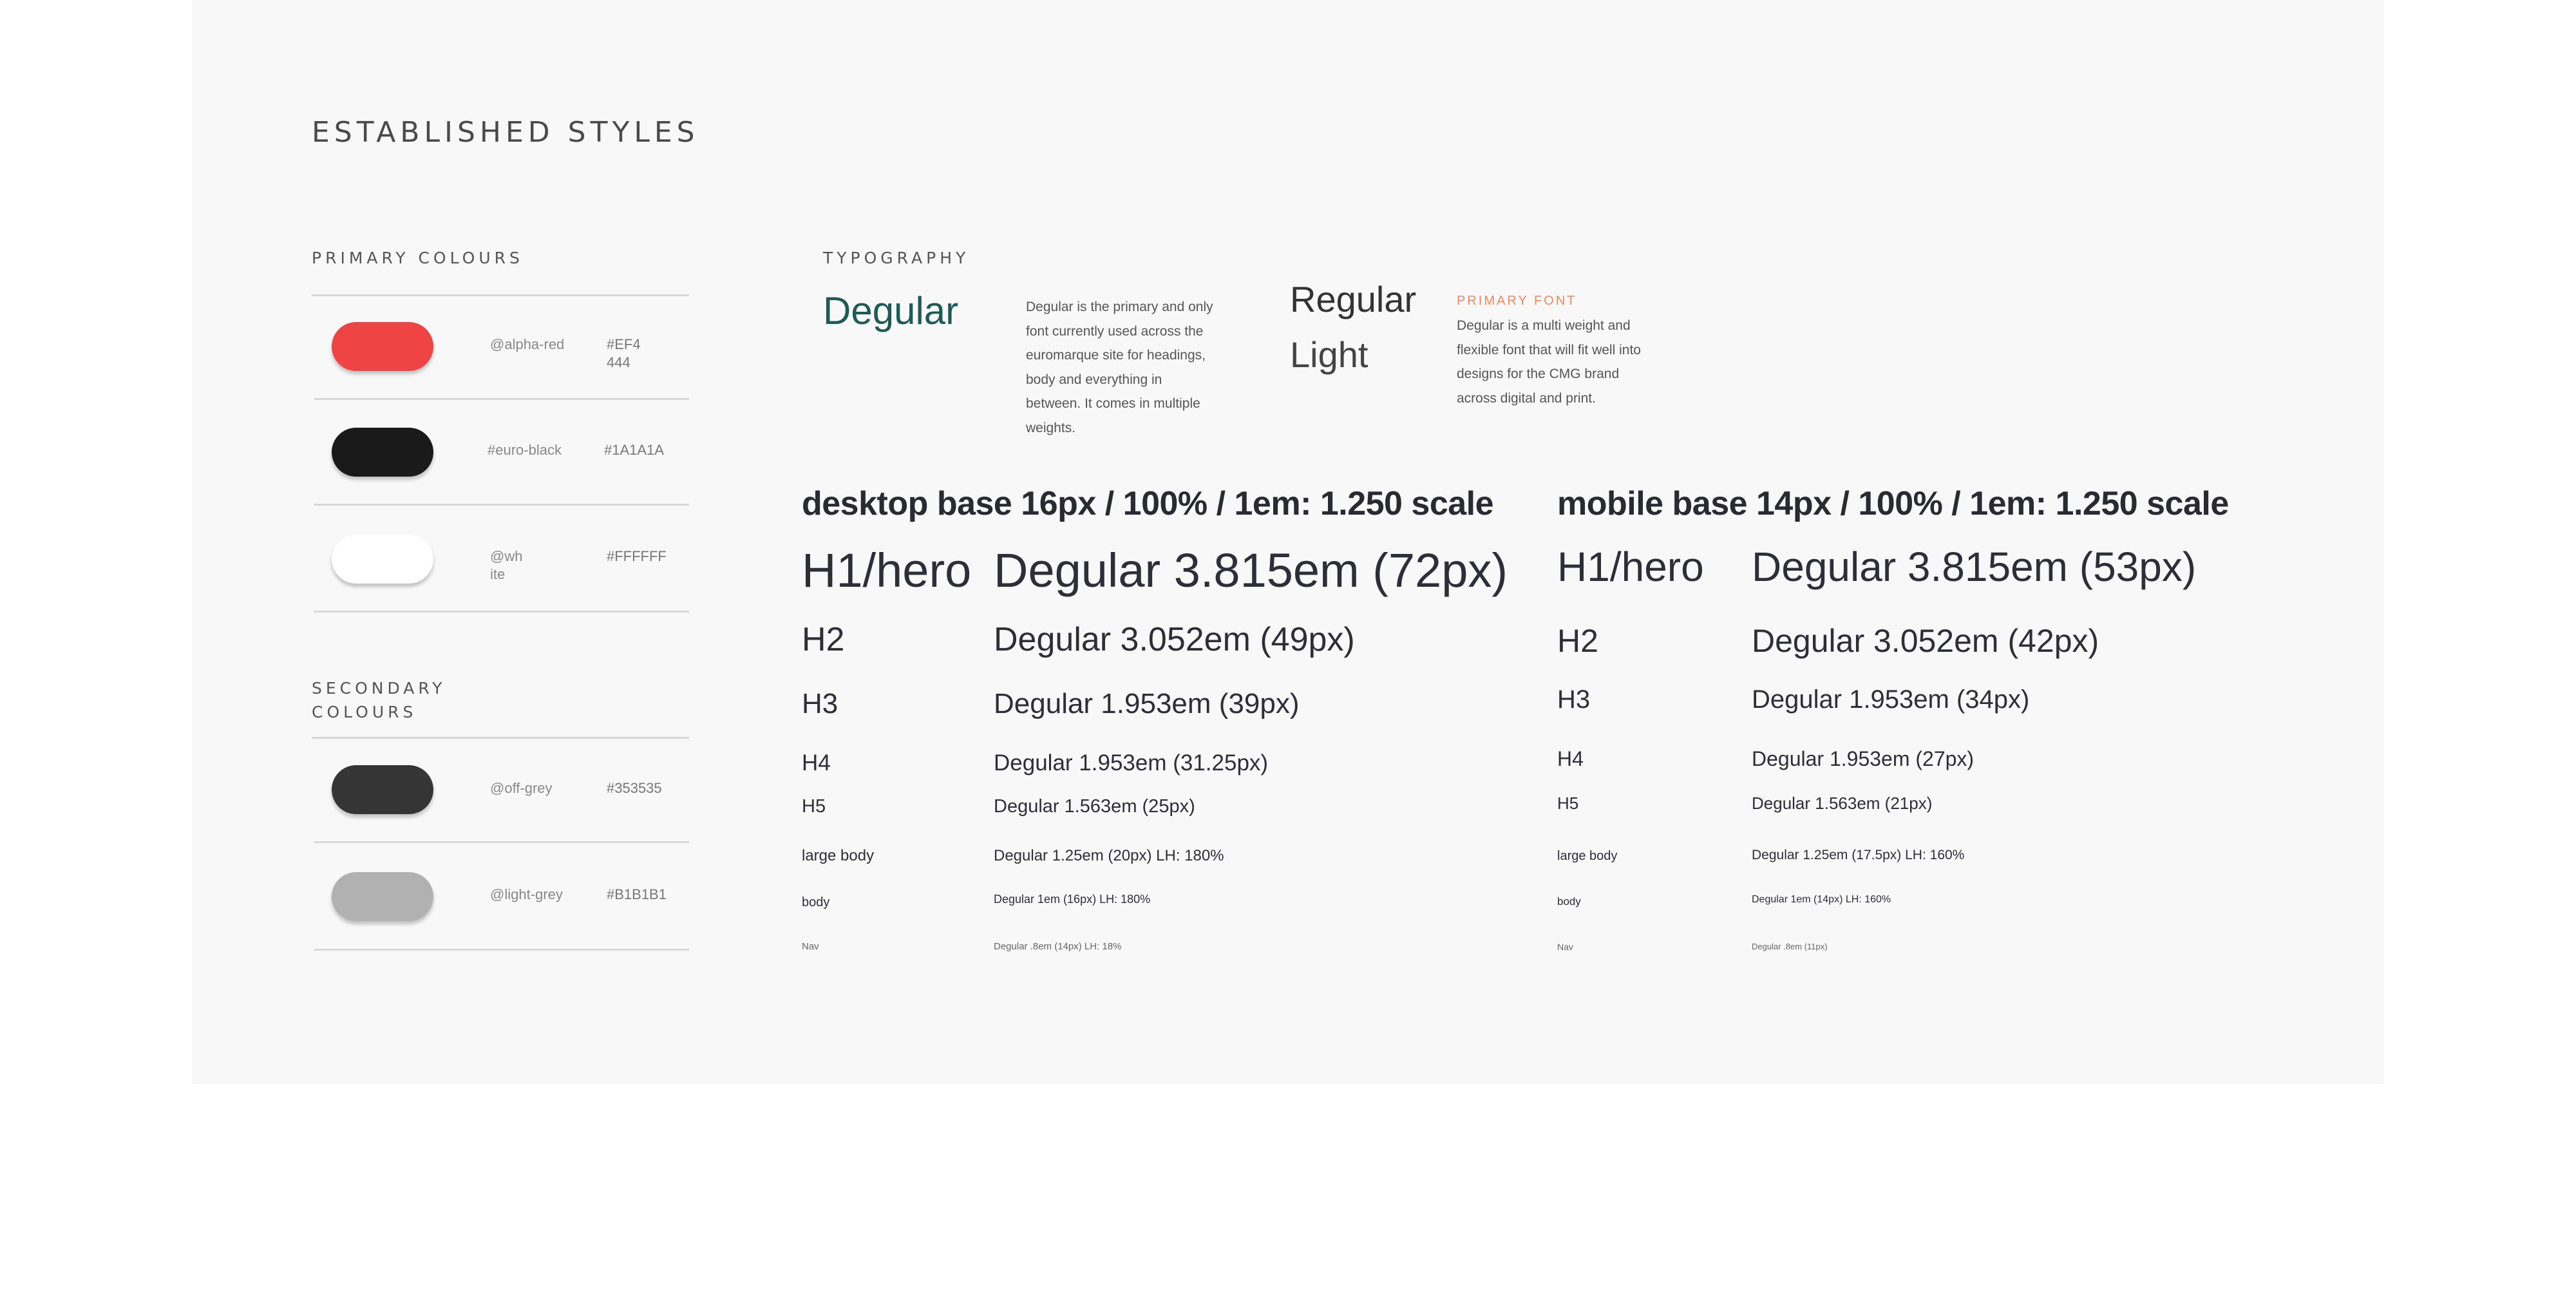 Image resolution: width=2576 pixels, height=1294 pixels. I want to click on mobile-row-label: H2, so click(1578, 641).